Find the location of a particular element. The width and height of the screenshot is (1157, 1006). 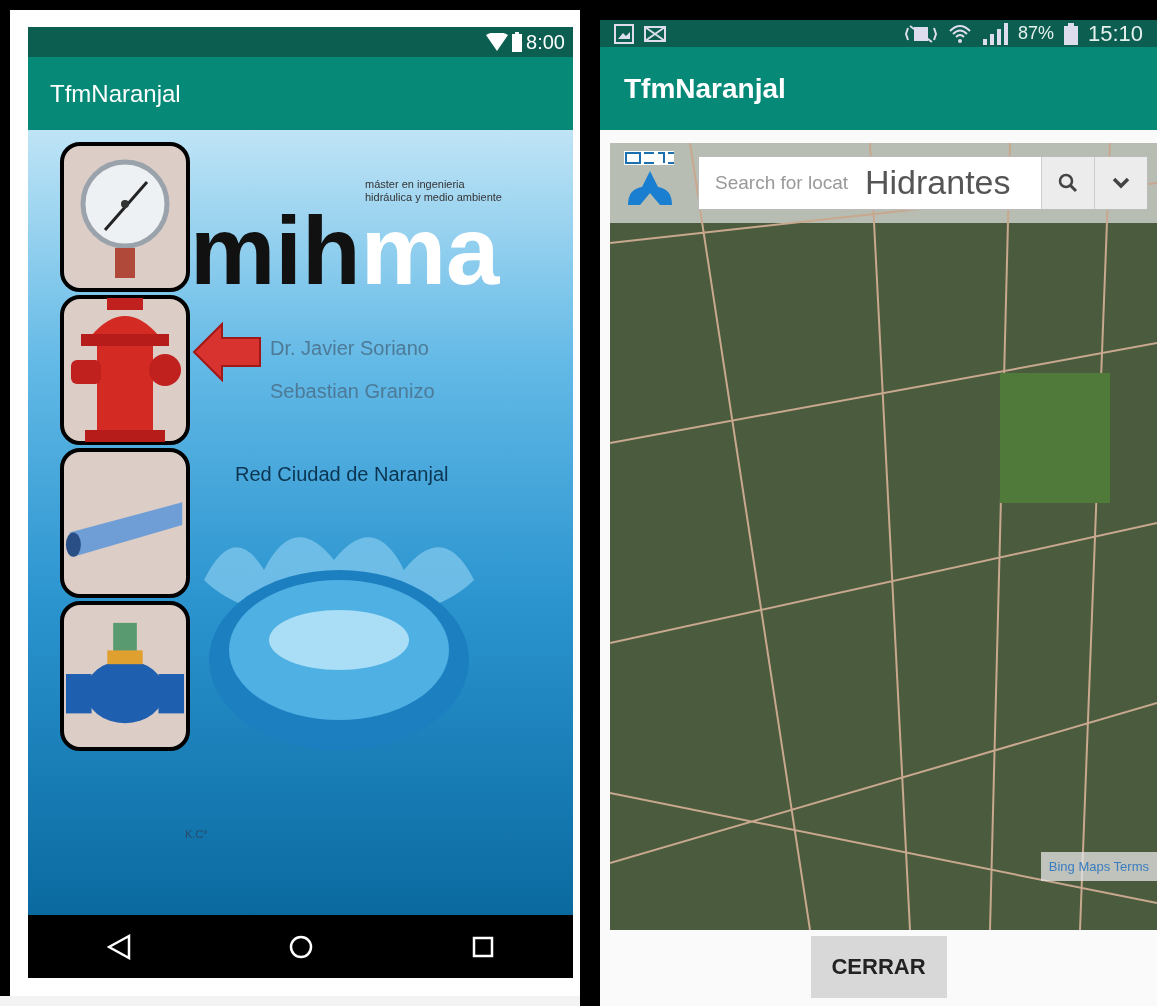

arrow-icon is located at coordinates (227, 352).